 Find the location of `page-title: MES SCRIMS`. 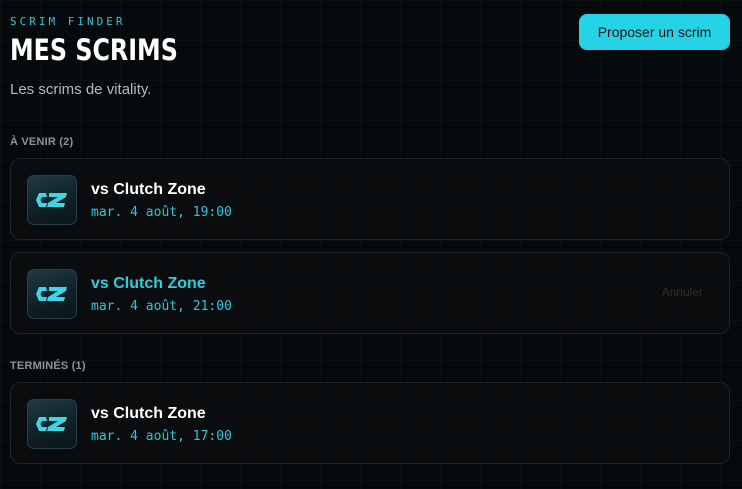

page-title: MES SCRIMS is located at coordinates (94, 50).